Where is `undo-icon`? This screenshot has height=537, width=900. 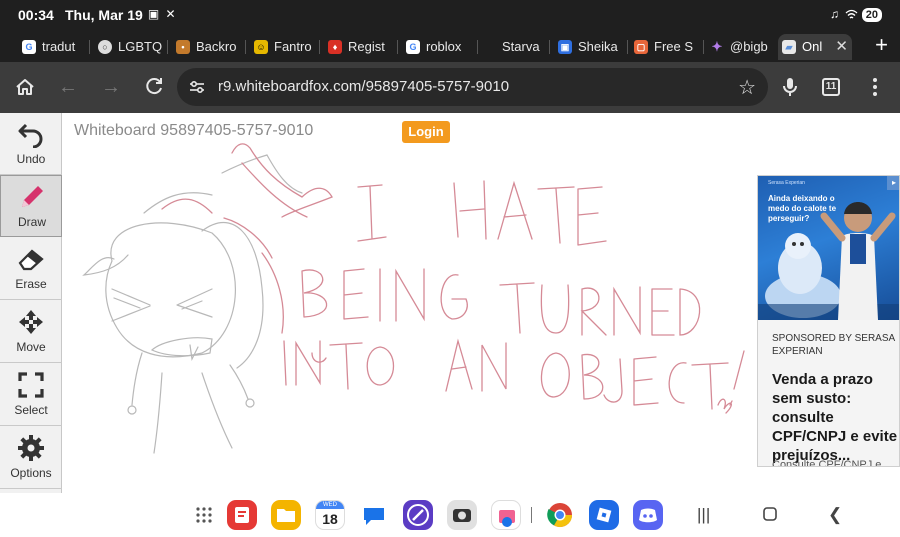 undo-icon is located at coordinates (30, 135).